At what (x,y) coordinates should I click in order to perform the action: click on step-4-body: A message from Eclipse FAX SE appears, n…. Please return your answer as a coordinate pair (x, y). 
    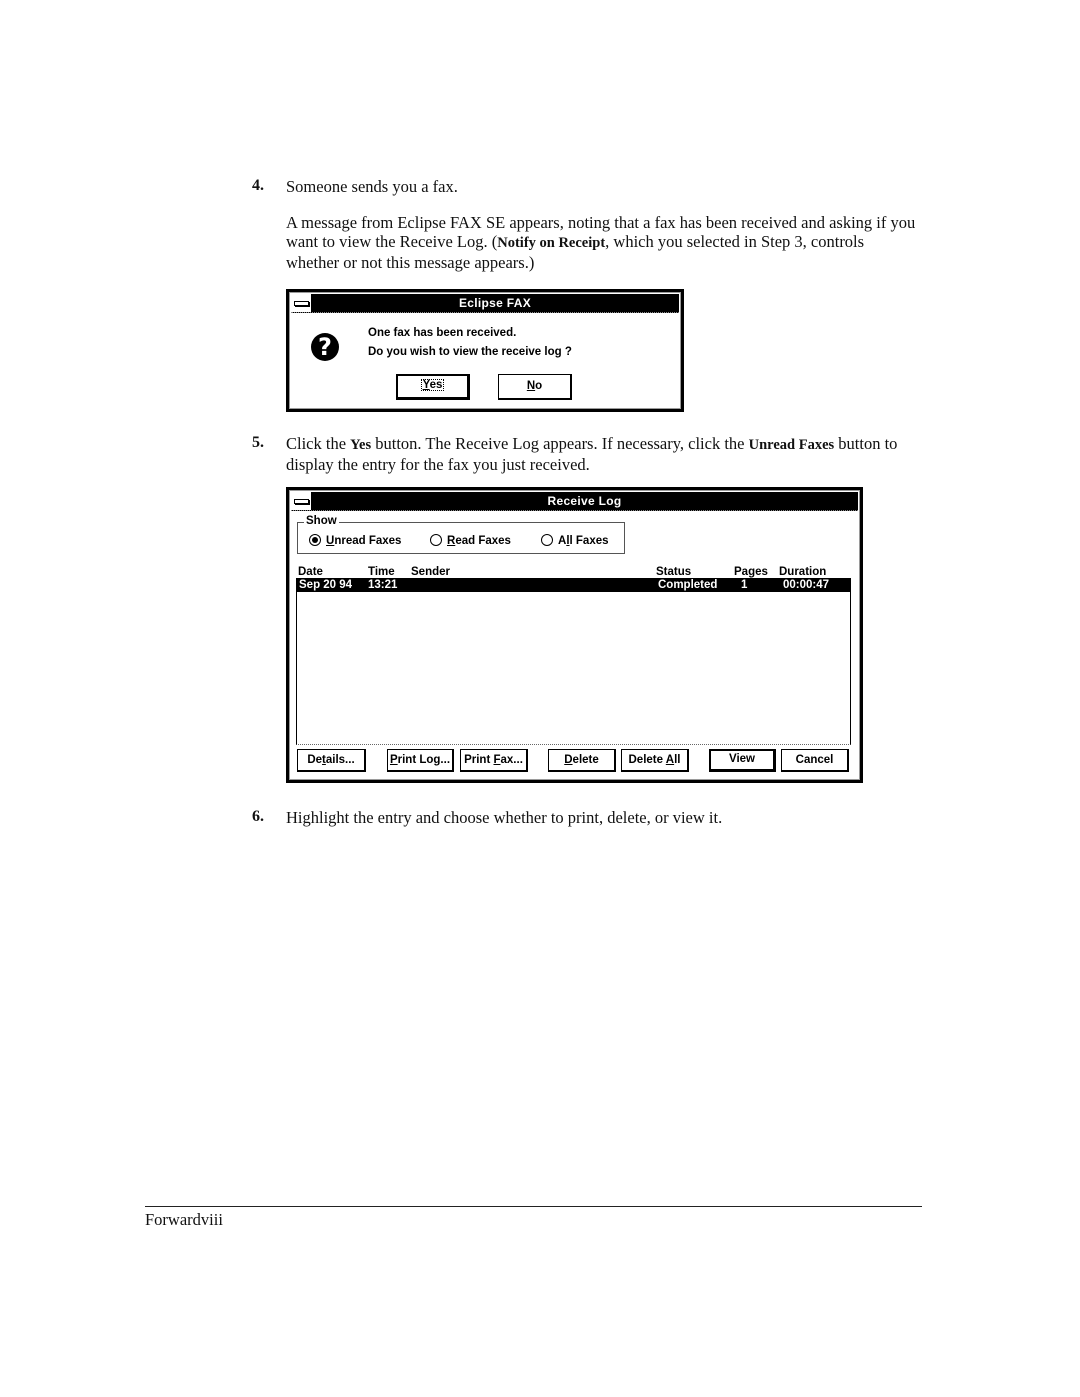
    Looking at the image, I should click on (601, 242).